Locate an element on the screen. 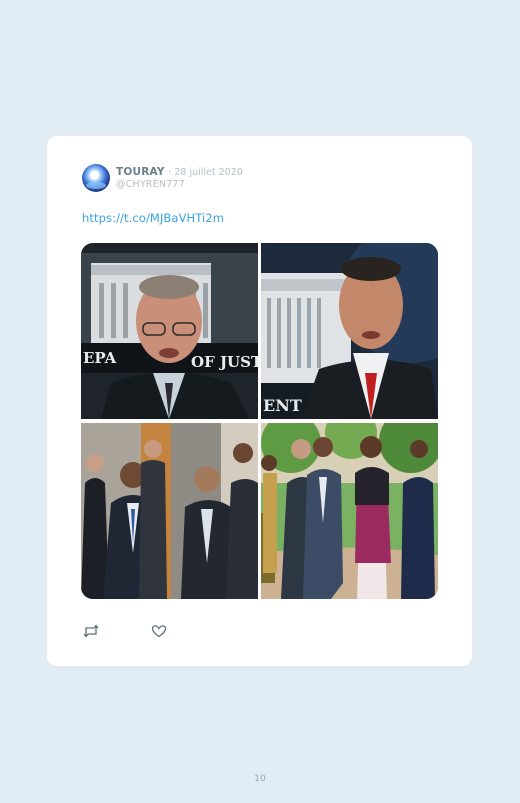 This screenshot has width=520, height=803. author-name: TOURAY is located at coordinates (140, 172).